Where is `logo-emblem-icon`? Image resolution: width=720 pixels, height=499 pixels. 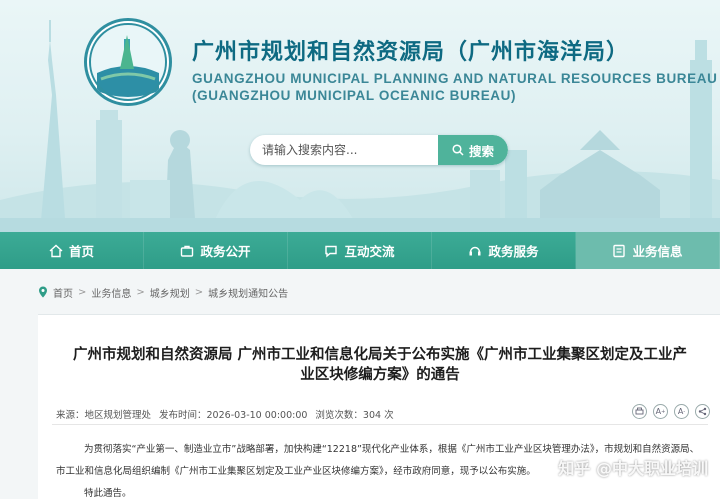
logo-emblem-icon is located at coordinates (128, 62).